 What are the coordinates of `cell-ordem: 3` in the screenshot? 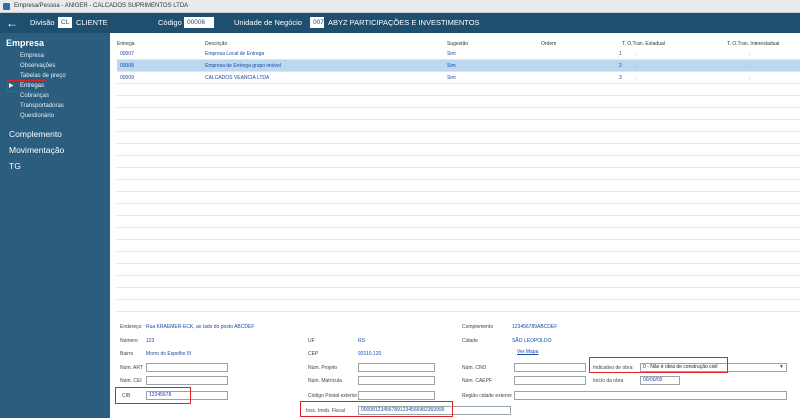 It's located at (620, 78).